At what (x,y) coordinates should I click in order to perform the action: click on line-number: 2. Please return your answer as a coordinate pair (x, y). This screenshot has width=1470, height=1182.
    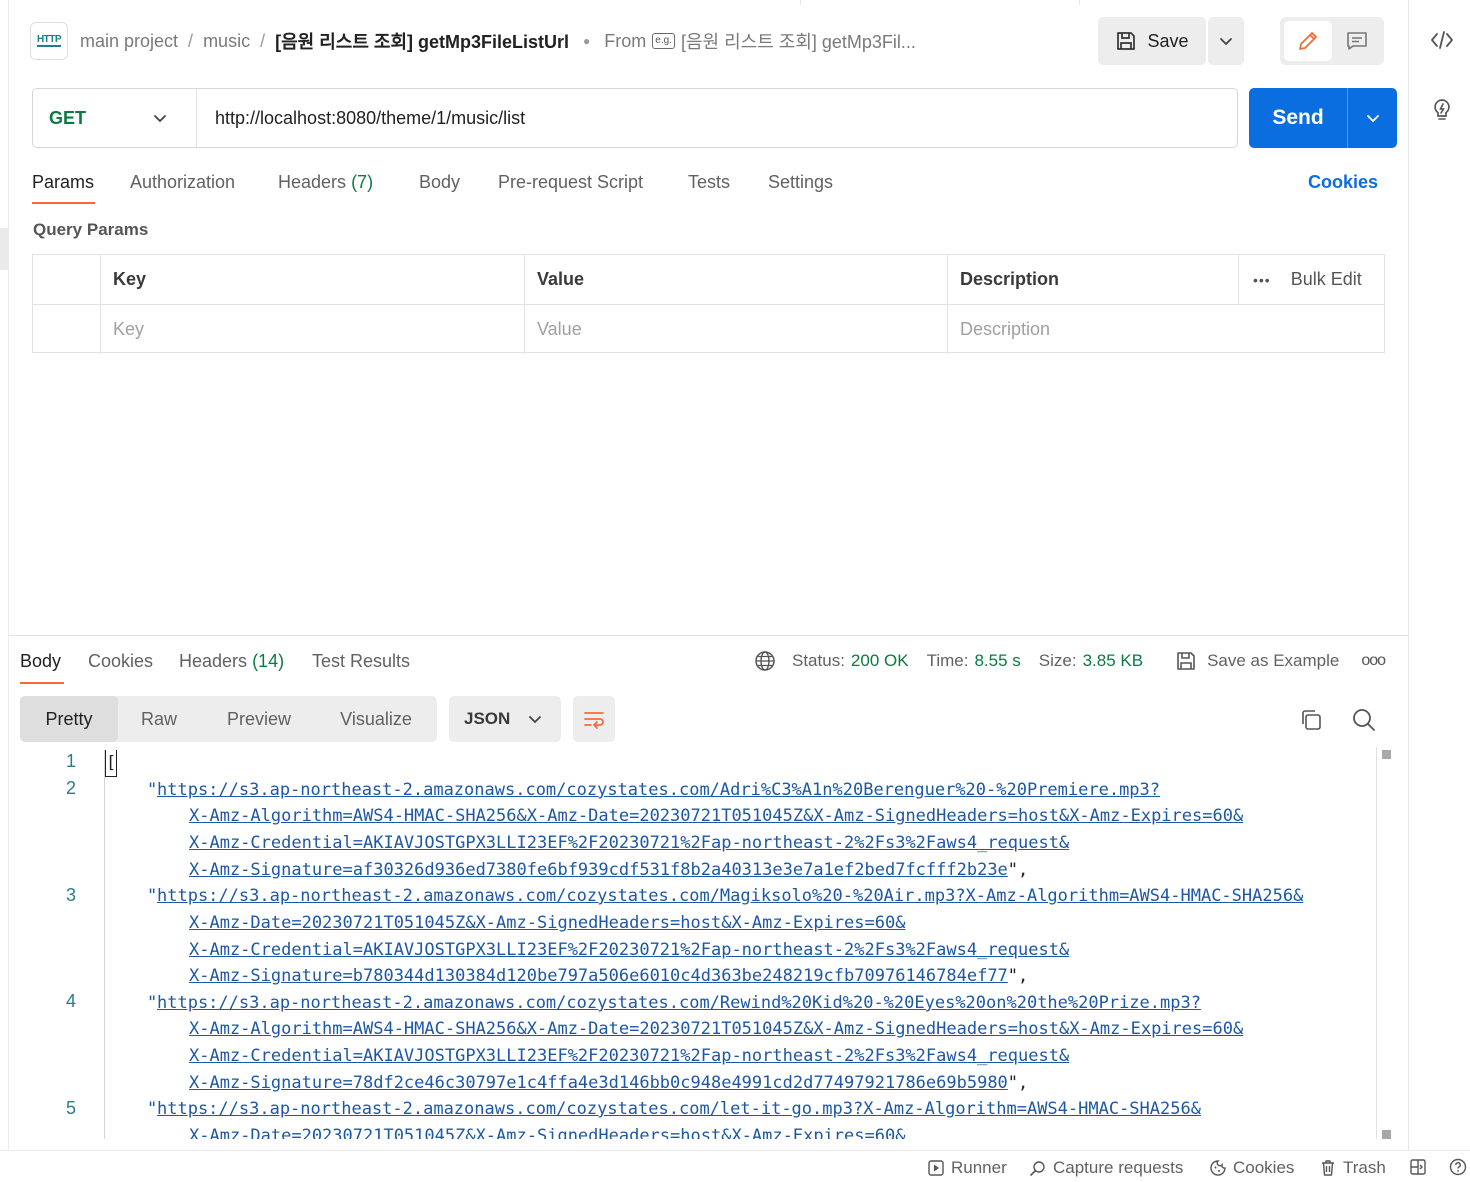
    Looking at the image, I should click on (70, 788).